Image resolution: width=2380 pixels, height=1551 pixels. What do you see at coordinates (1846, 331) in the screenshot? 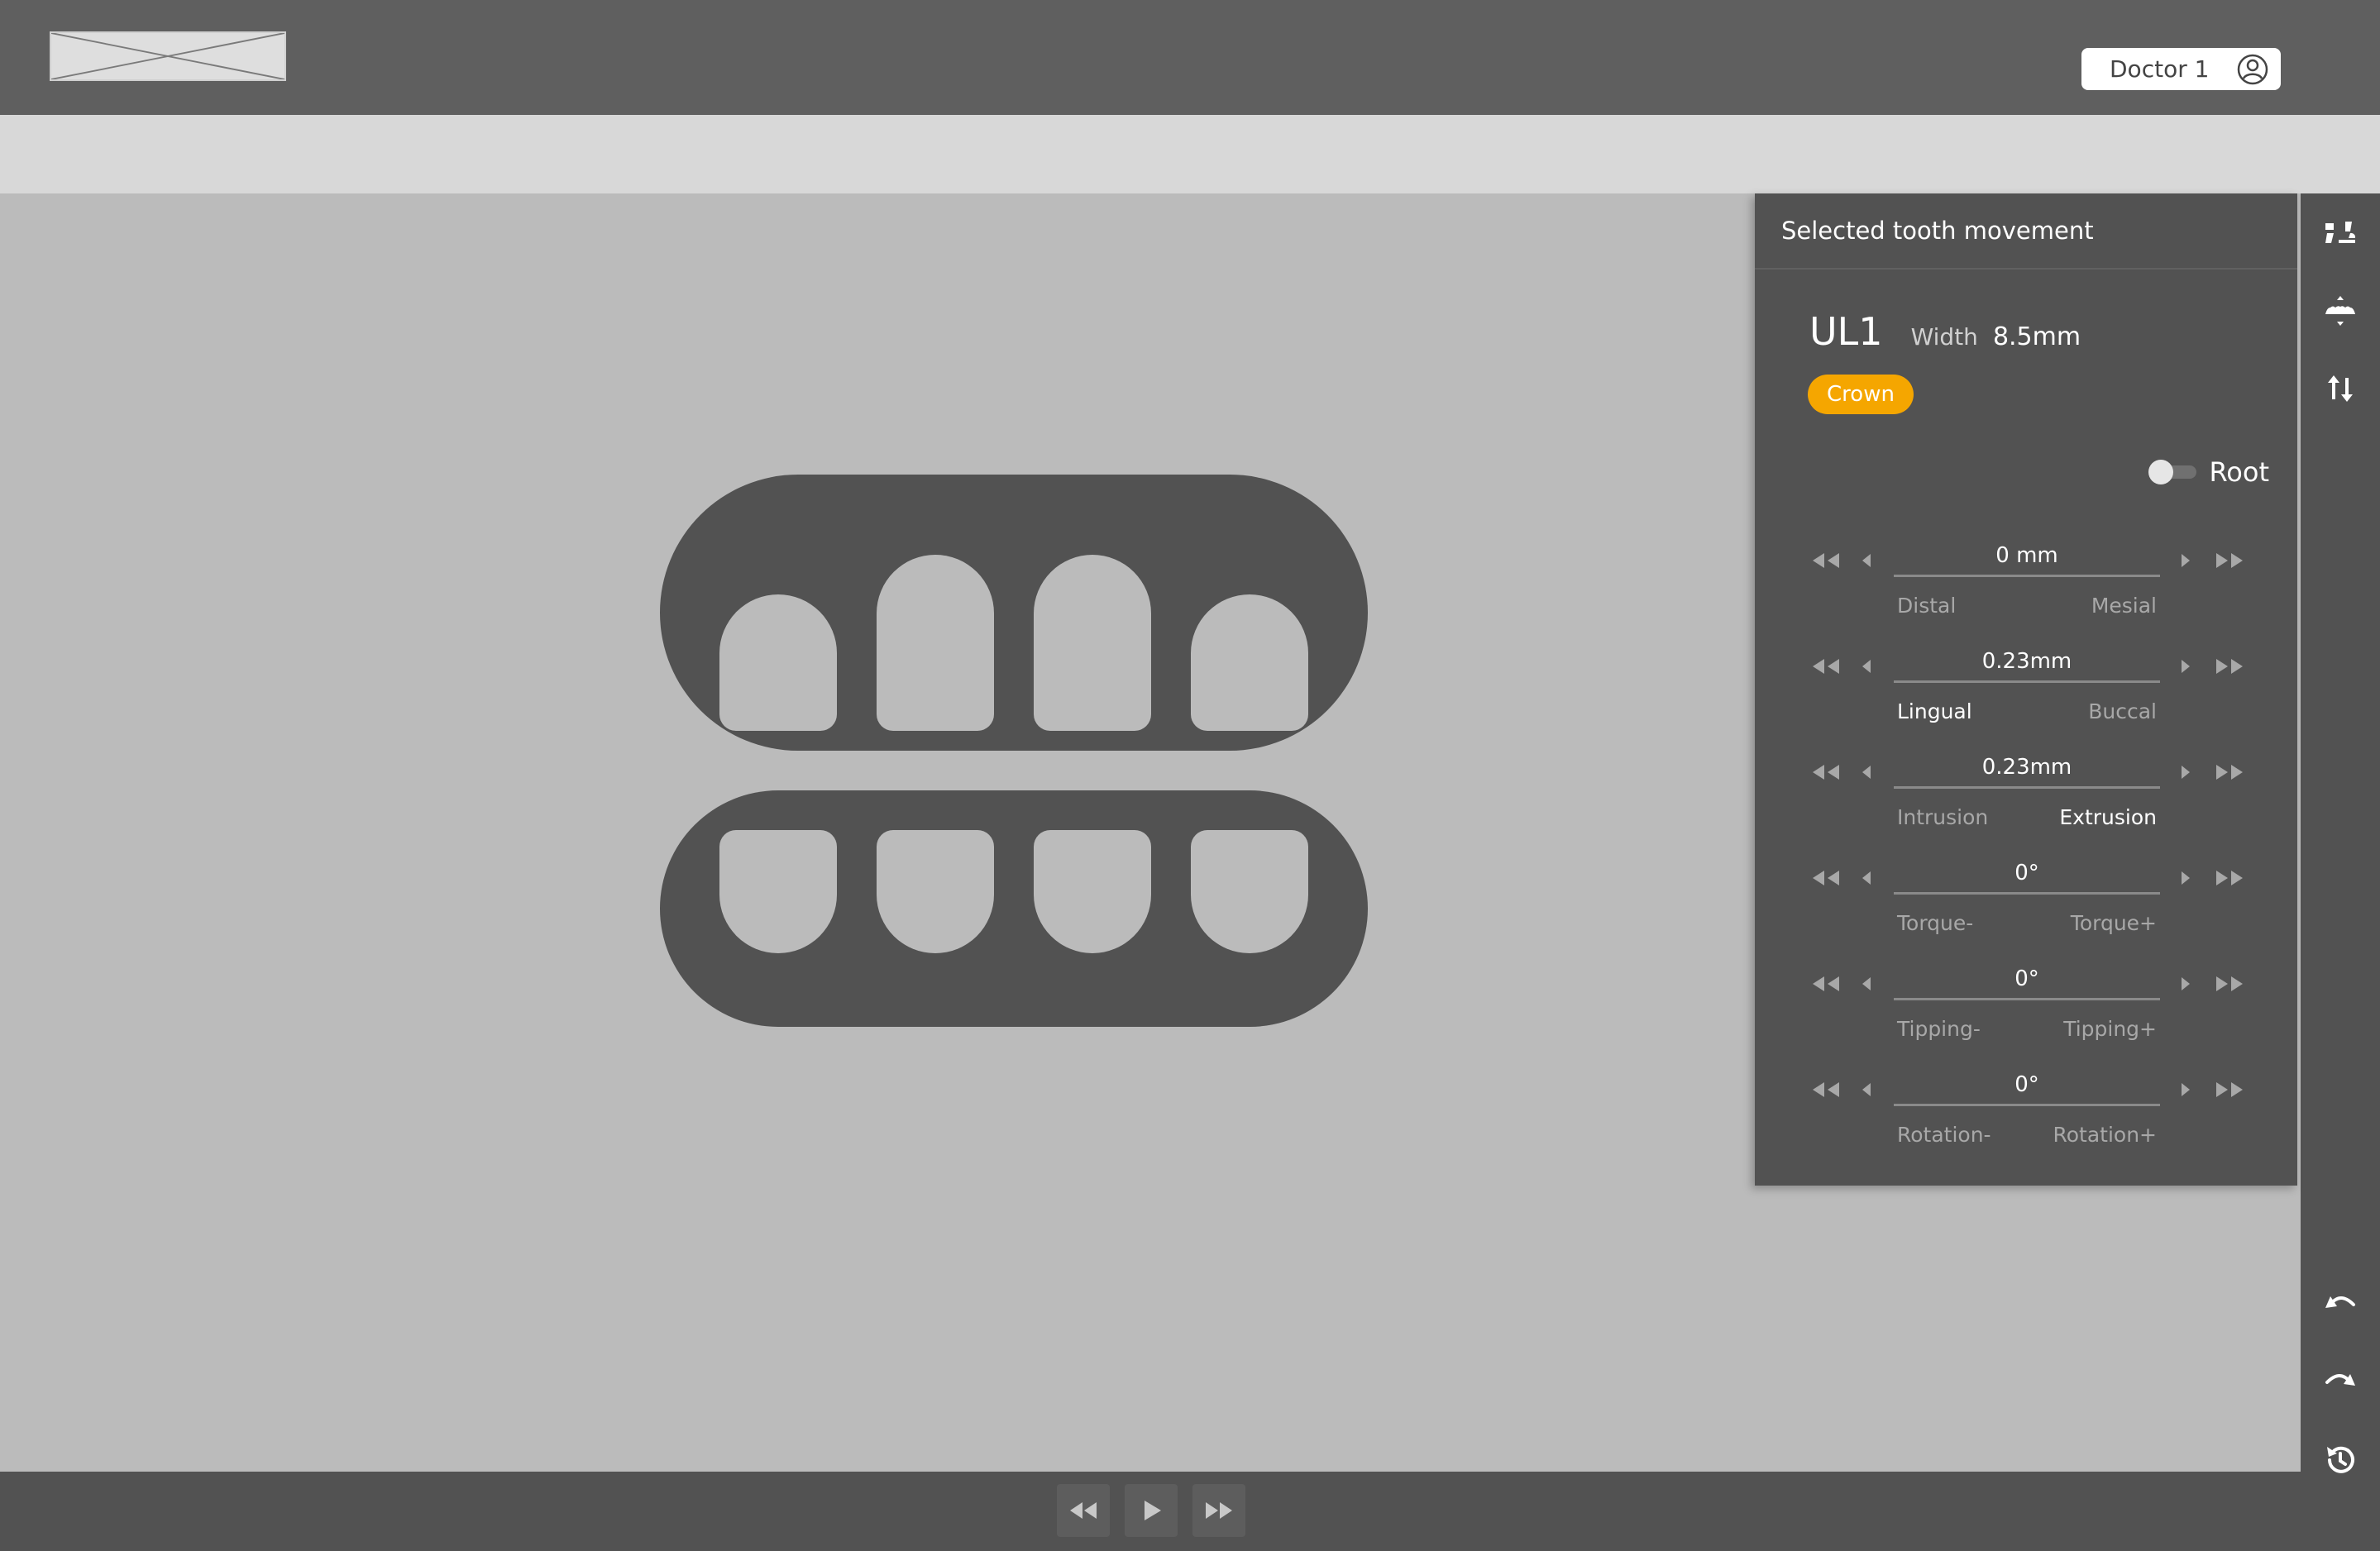
I see `tooth-id: UL1` at bounding box center [1846, 331].